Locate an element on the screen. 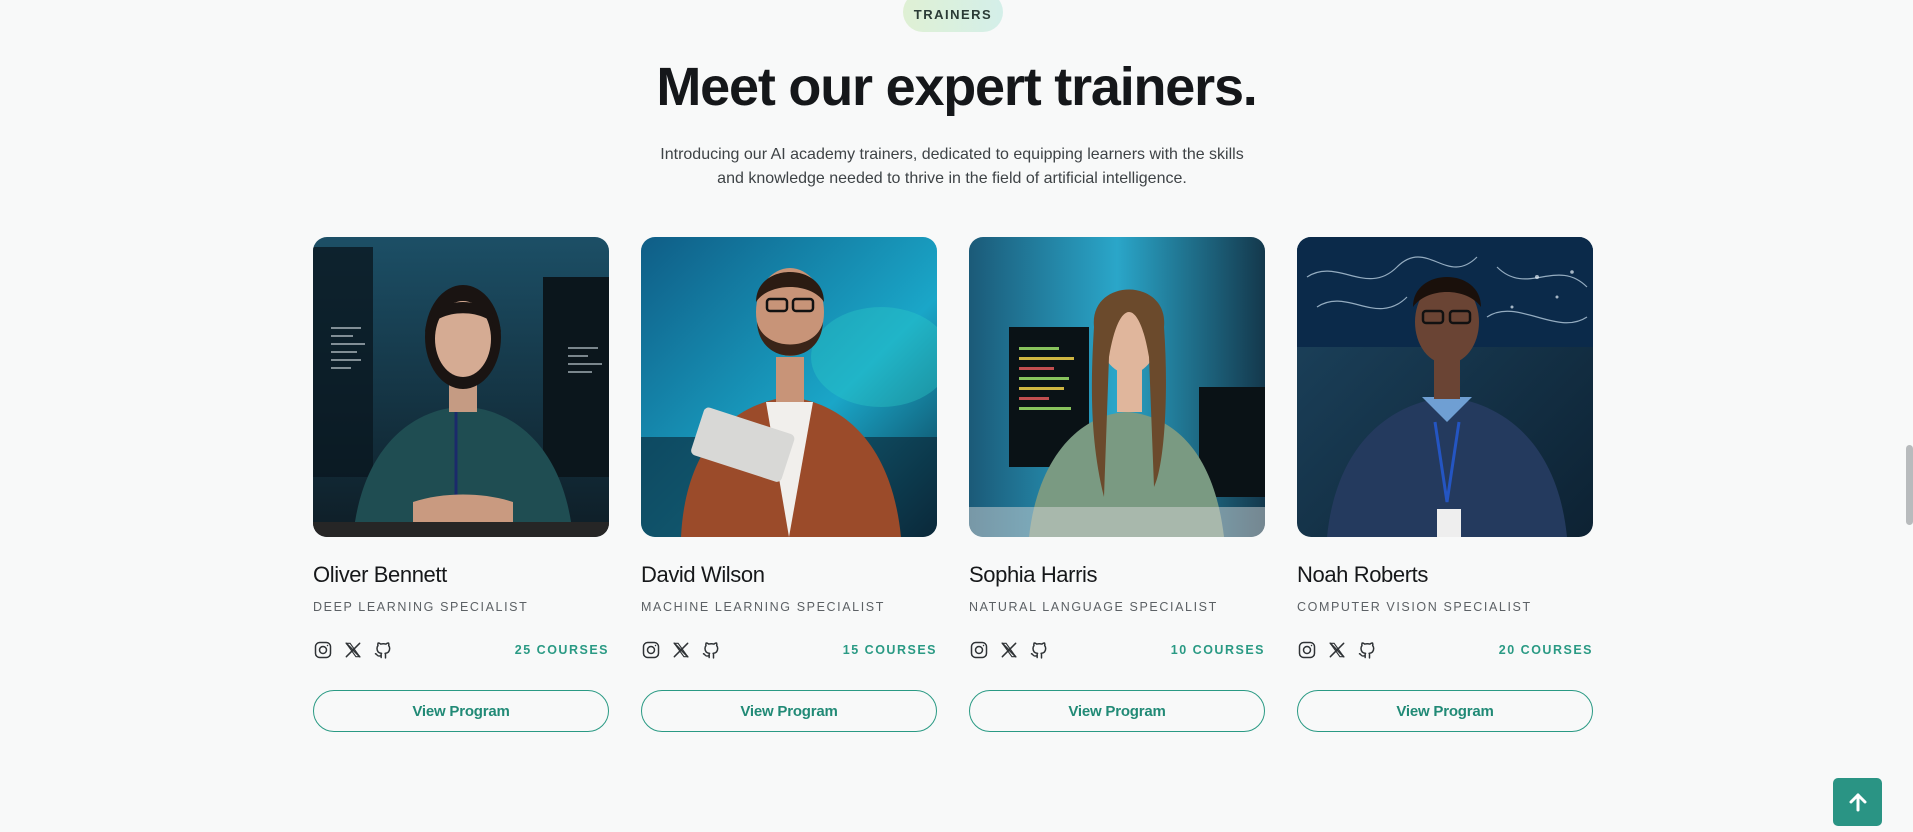 This screenshot has height=832, width=1913. trainer-meta: 15 COURSES is located at coordinates (789, 650).